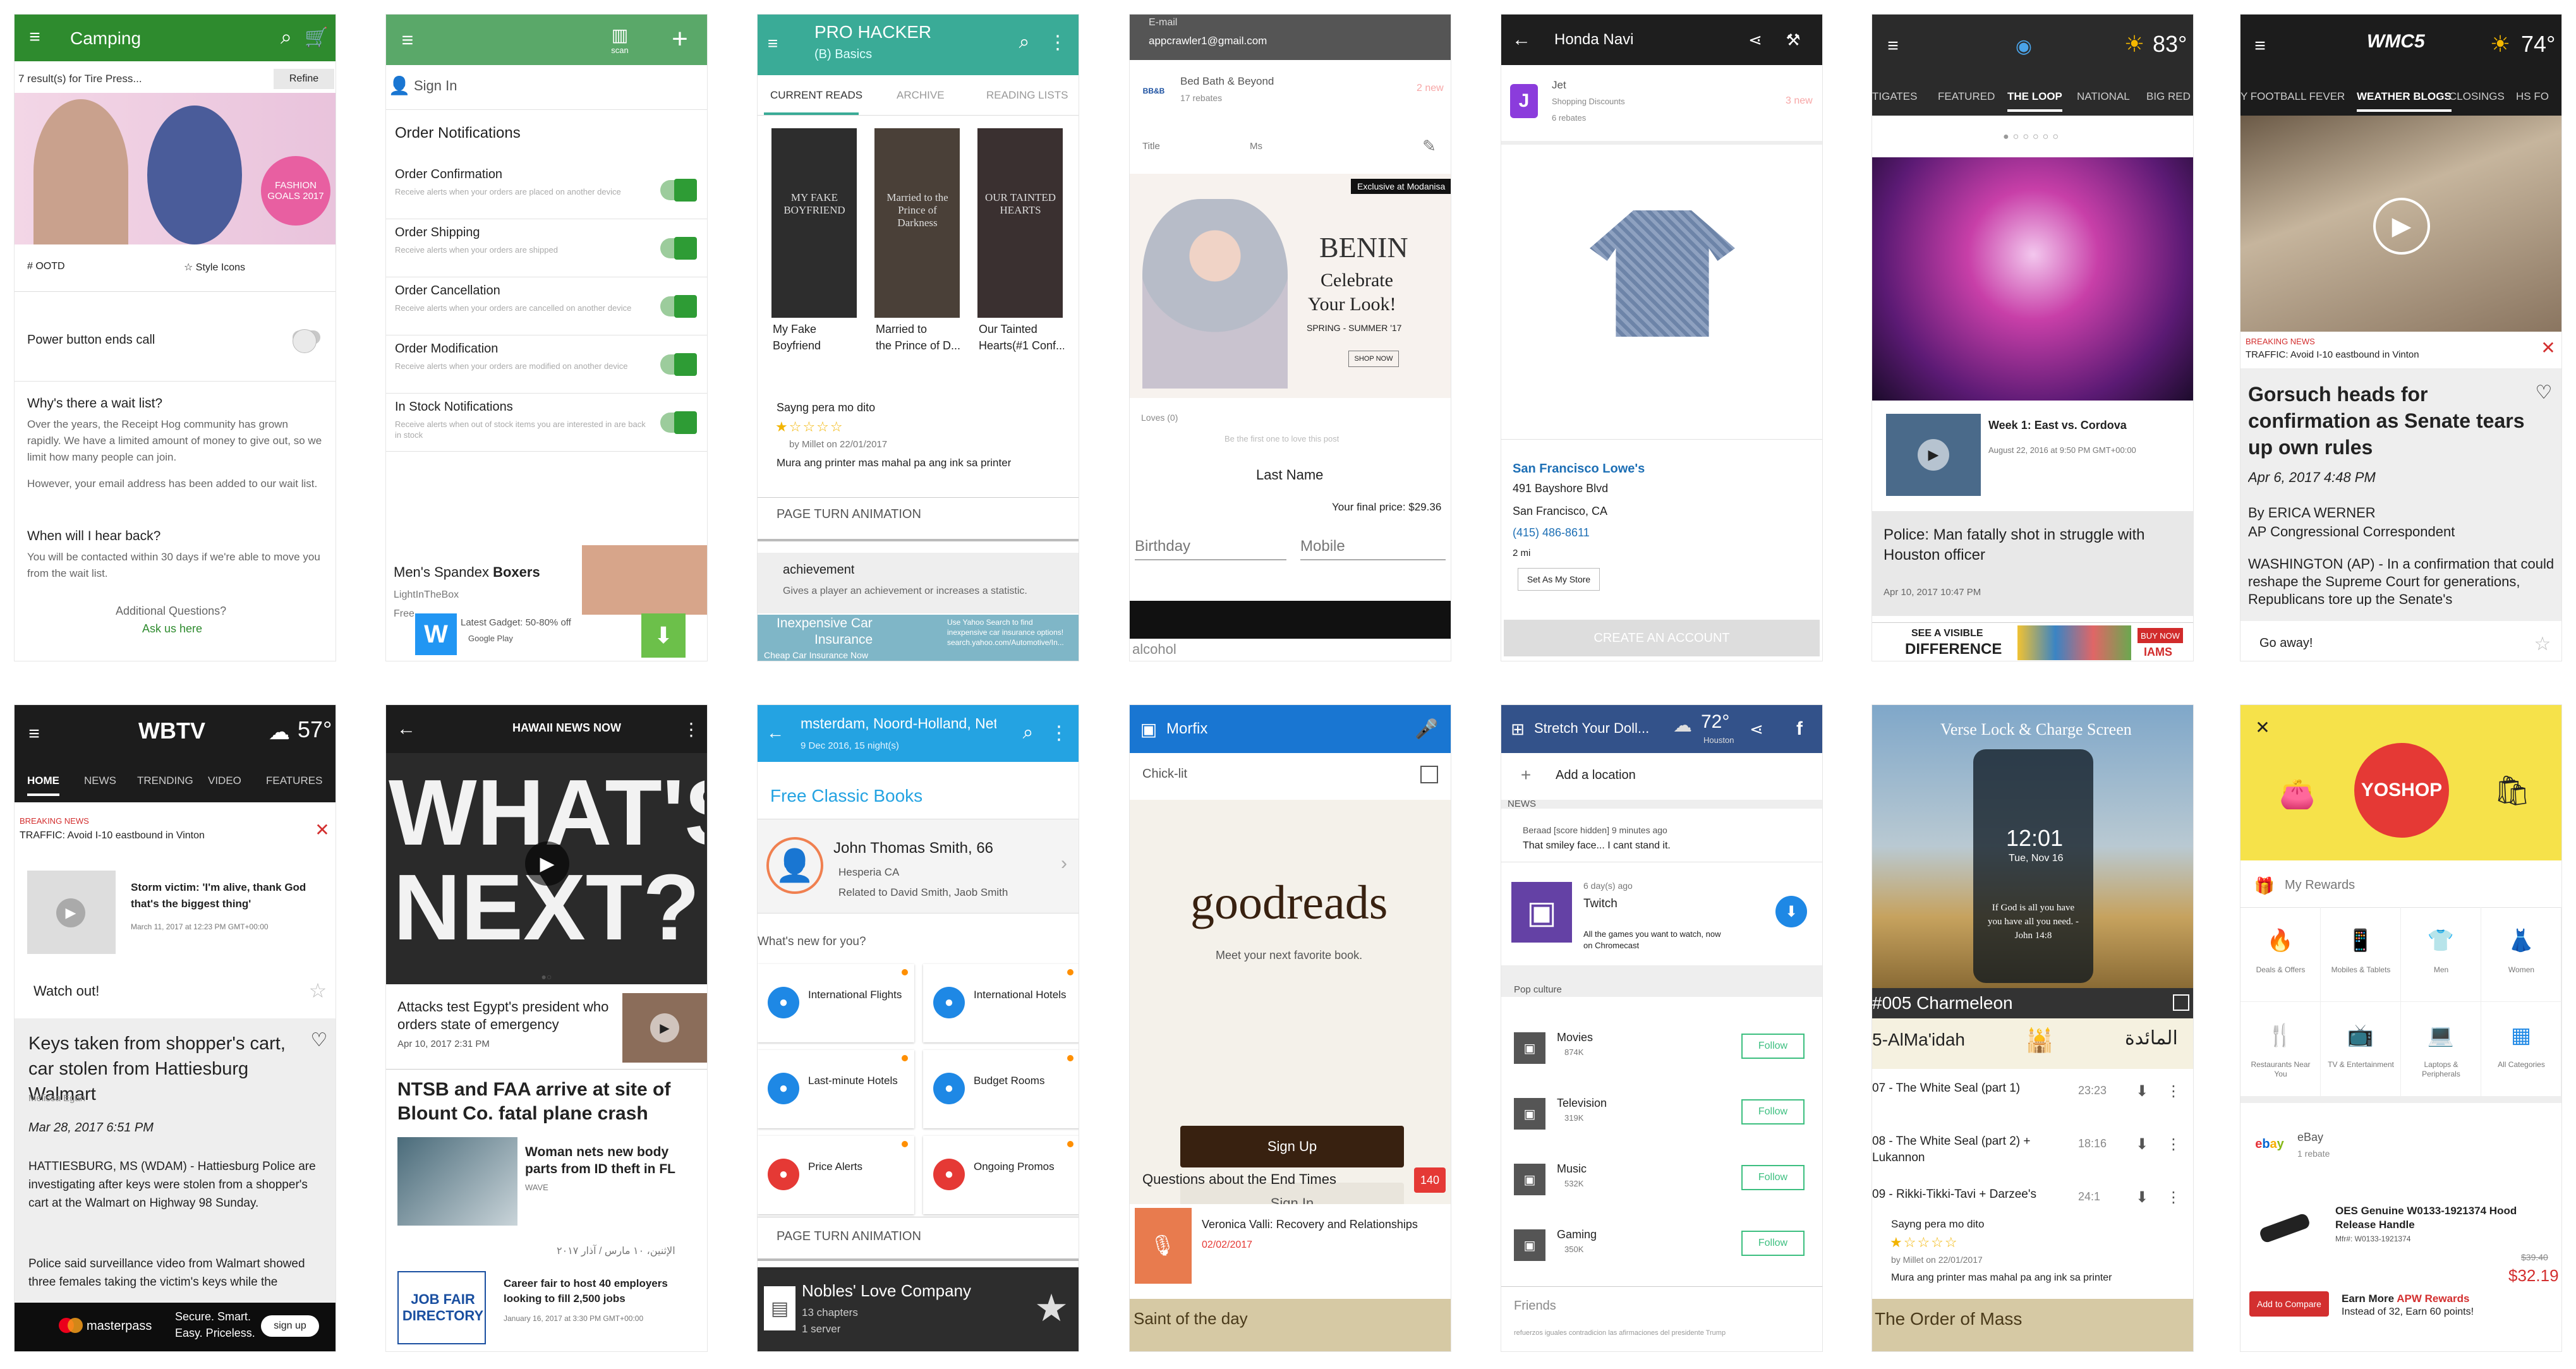  Describe the element at coordinates (1429, 146) in the screenshot. I see `edit-icon: ✎` at that location.